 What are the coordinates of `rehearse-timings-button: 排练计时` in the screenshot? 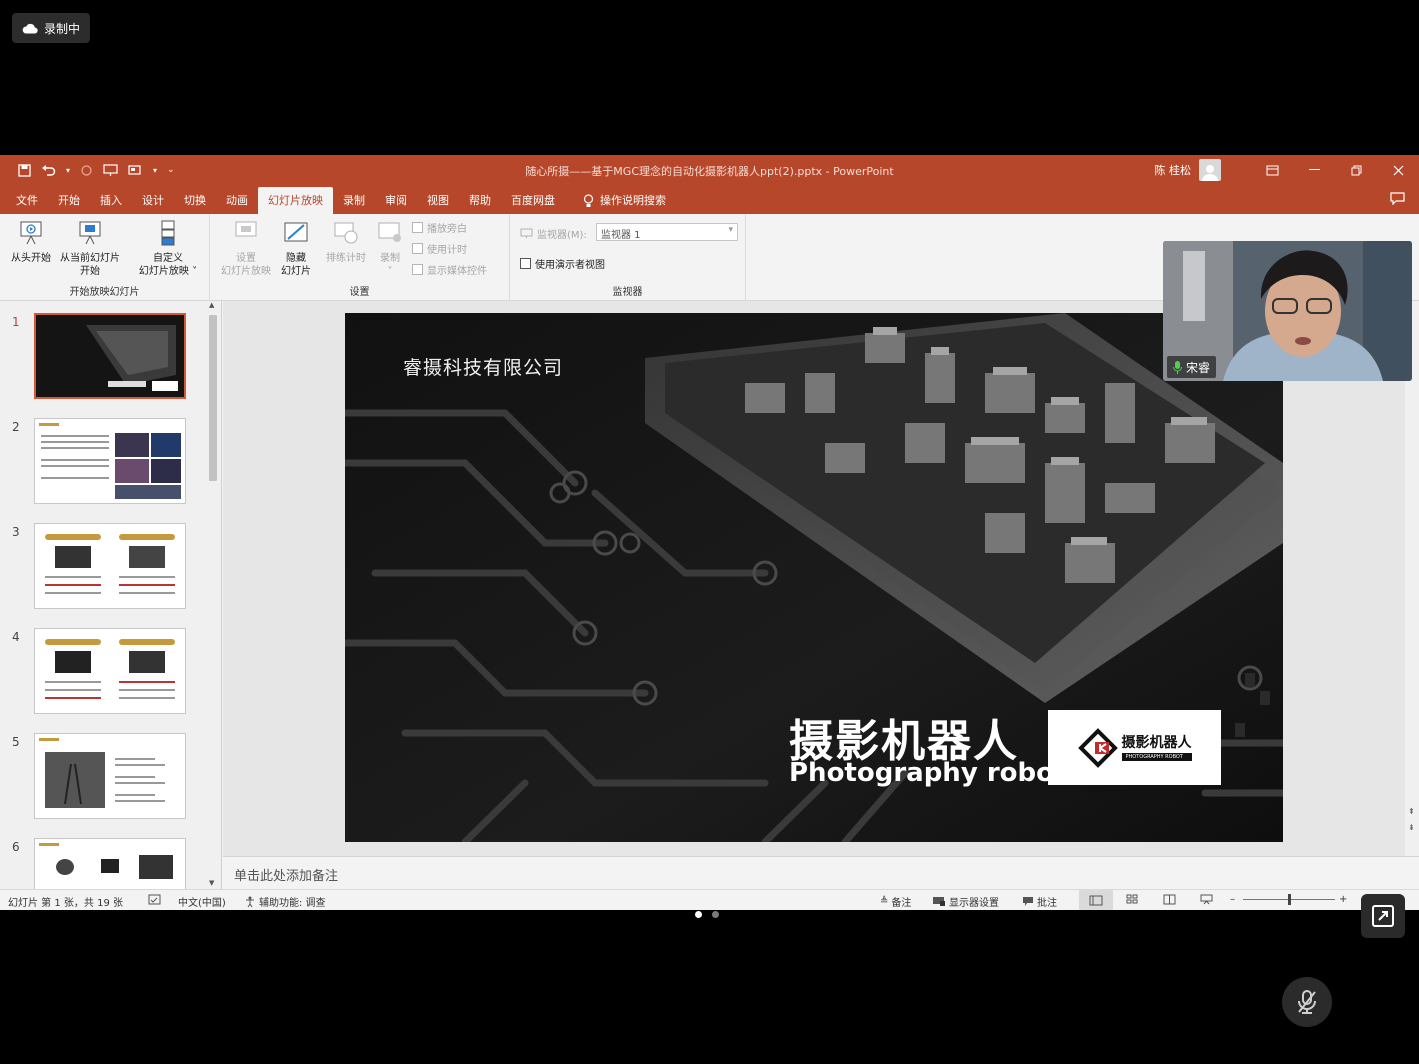 It's located at (346, 242).